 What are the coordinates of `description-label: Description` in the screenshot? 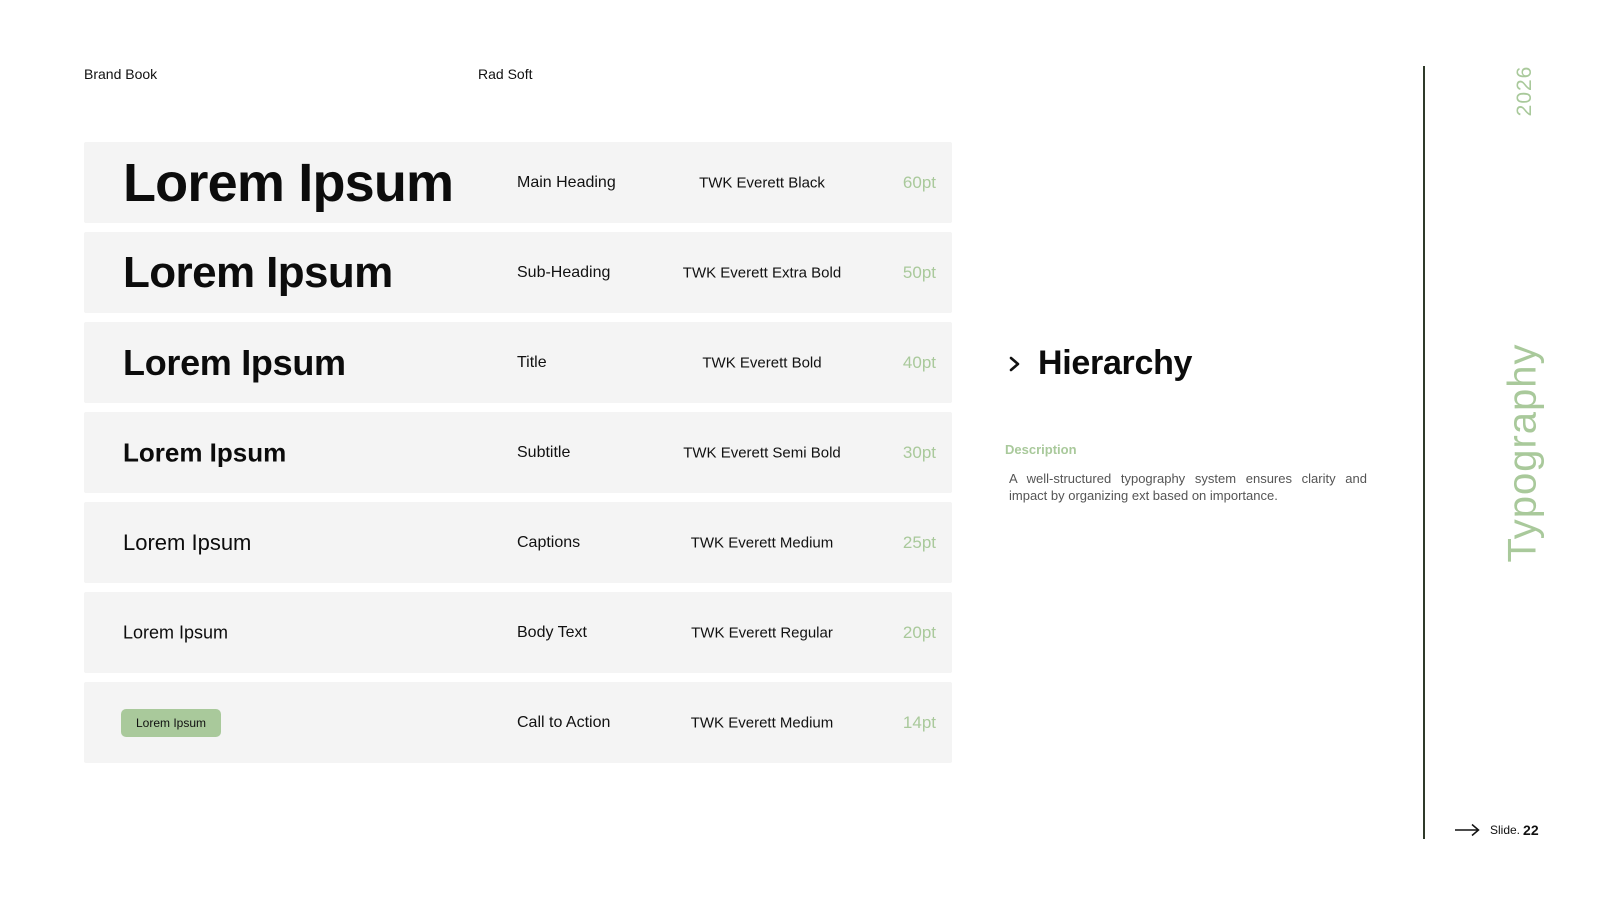 It's located at (1041, 449).